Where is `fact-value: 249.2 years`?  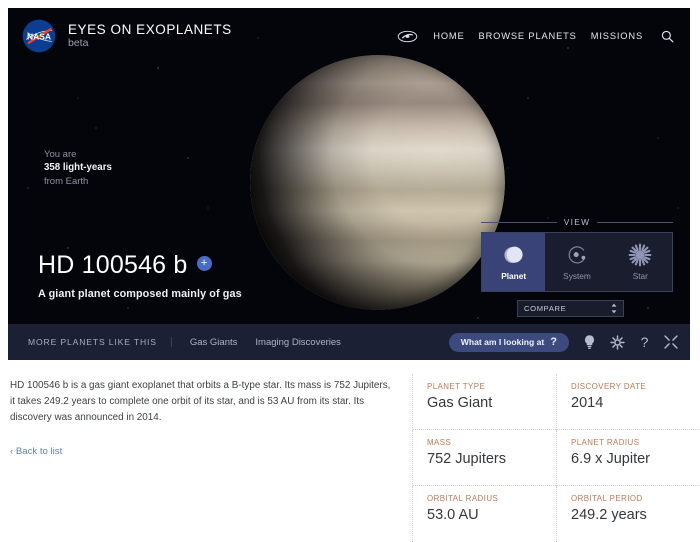 fact-value: 249.2 years is located at coordinates (609, 515).